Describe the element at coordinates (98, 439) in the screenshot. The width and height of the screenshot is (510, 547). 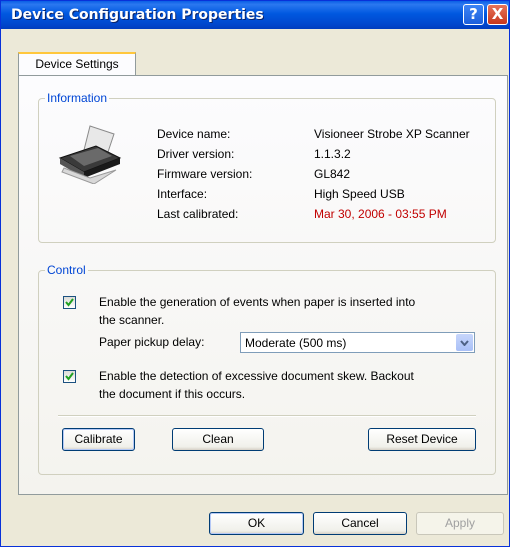
I see `calibrate-button: Calibrate` at that location.